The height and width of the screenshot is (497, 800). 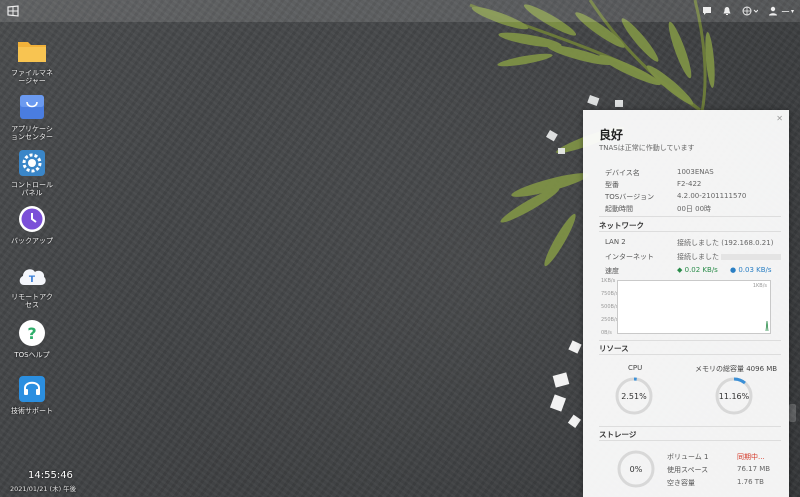 What do you see at coordinates (32, 107) in the screenshot?
I see `shopping-bag-icon` at bounding box center [32, 107].